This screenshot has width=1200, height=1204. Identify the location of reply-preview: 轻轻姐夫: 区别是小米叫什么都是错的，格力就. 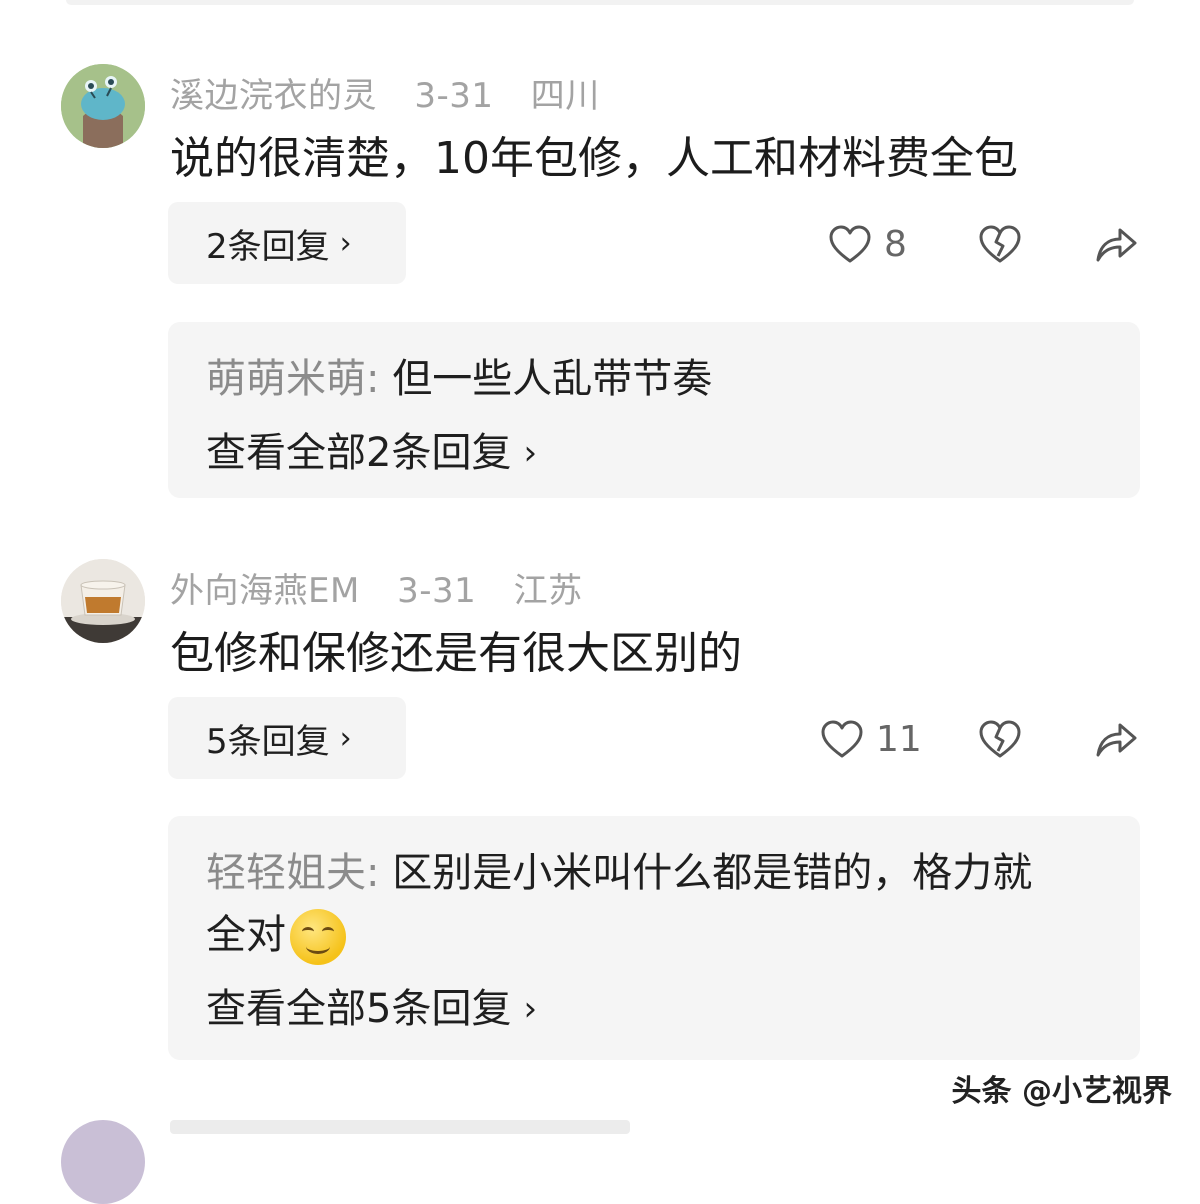
(654, 873).